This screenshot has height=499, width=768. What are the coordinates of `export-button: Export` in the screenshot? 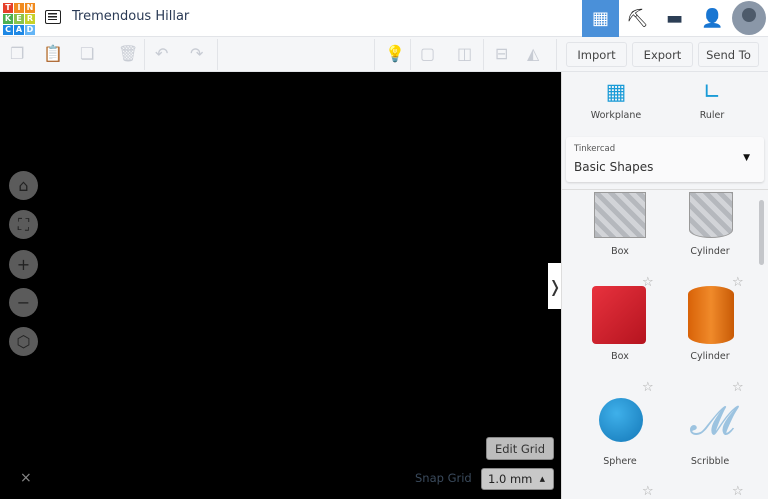 It's located at (662, 54).